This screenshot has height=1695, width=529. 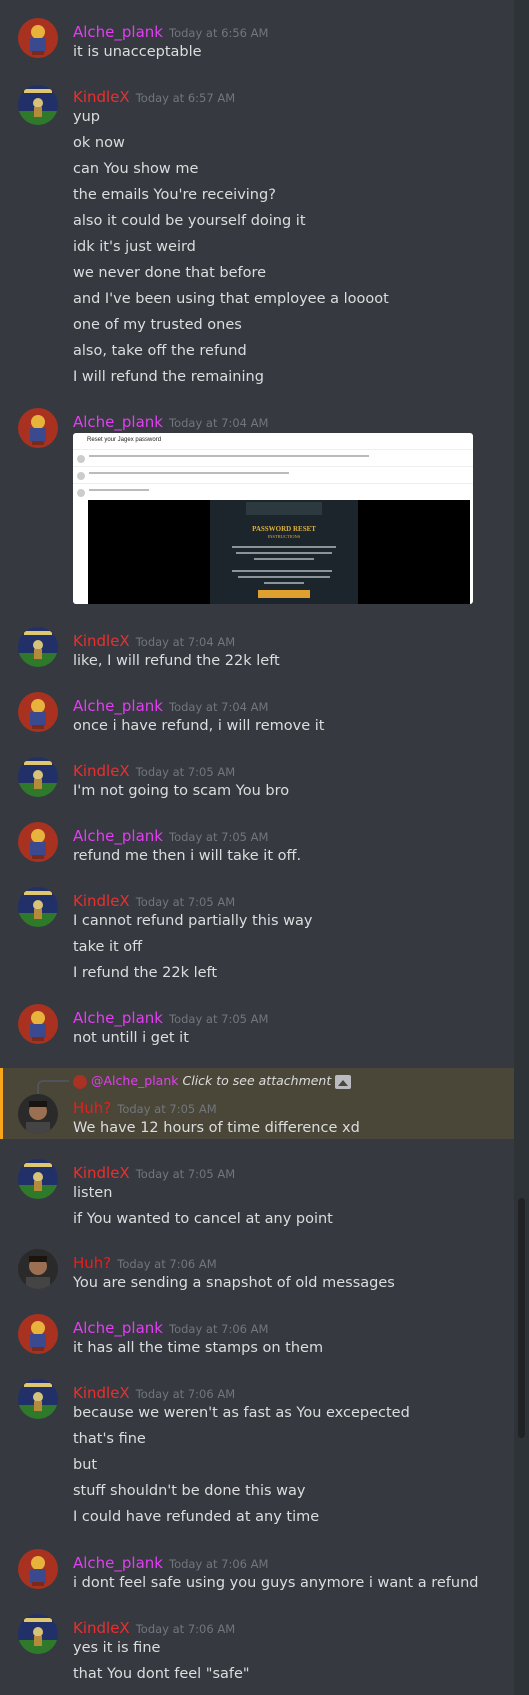 I want to click on timestamp: Today at 6:57 AM, so click(x=185, y=98).